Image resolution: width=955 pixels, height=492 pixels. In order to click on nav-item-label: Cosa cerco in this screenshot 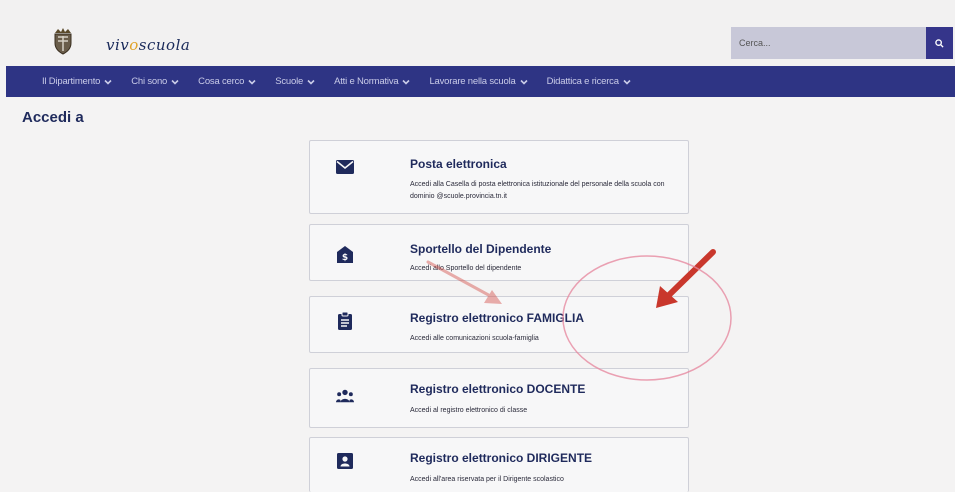, I will do `click(221, 81)`.